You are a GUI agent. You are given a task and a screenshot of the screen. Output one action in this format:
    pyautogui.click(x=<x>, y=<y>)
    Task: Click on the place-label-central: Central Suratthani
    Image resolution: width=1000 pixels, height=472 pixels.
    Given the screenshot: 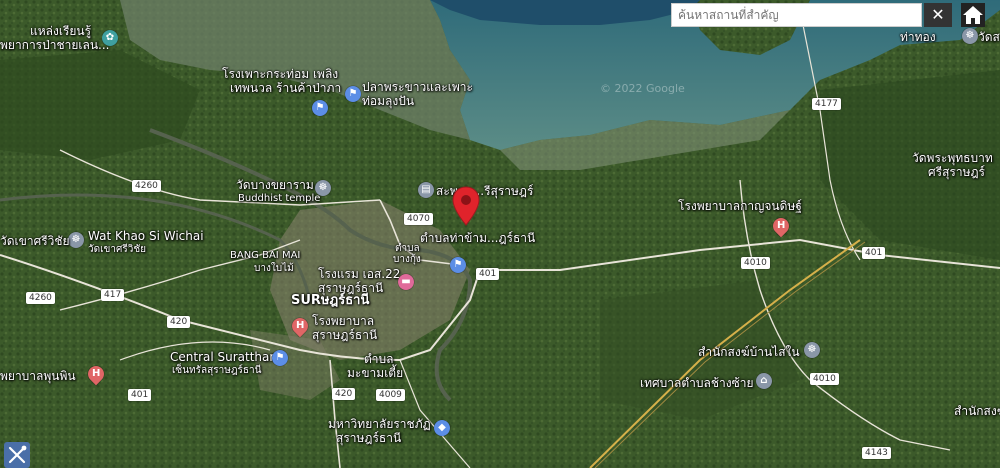 What is the action you would take?
    pyautogui.click(x=225, y=357)
    